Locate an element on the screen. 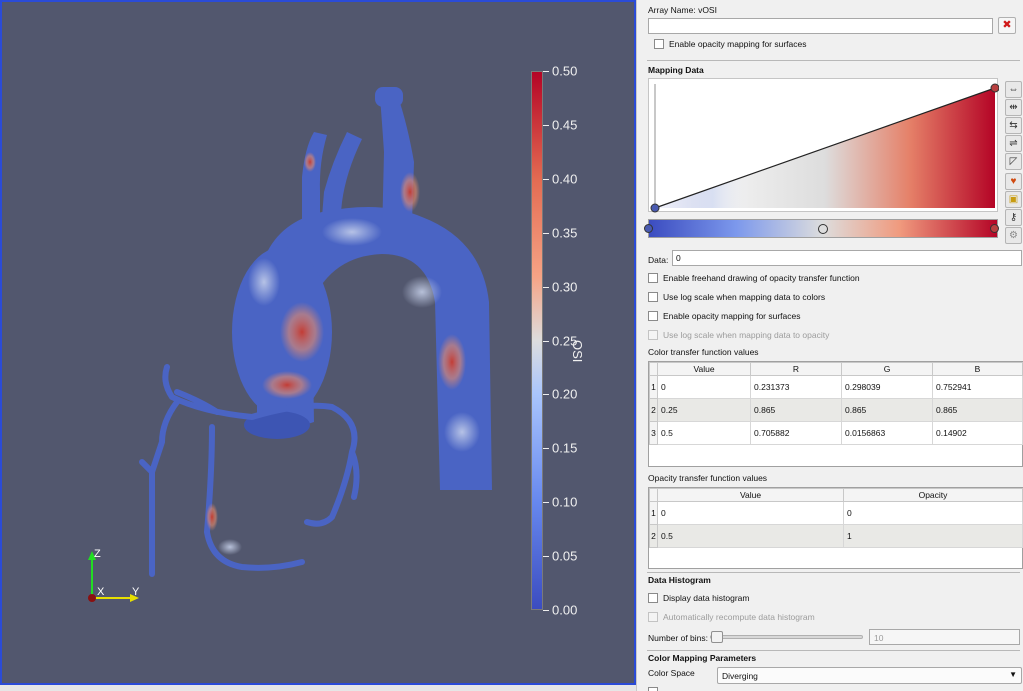  option-display-histogram: Display data histogram is located at coordinates (698, 598).